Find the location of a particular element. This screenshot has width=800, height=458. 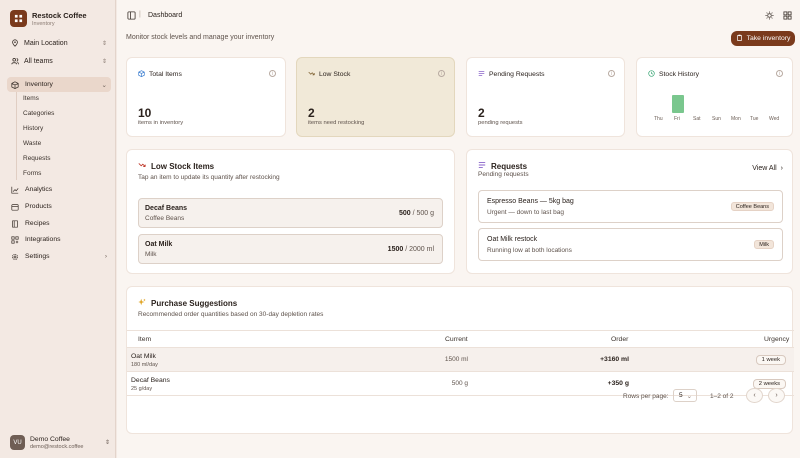

prev-page-button: ‹ is located at coordinates (754, 395).